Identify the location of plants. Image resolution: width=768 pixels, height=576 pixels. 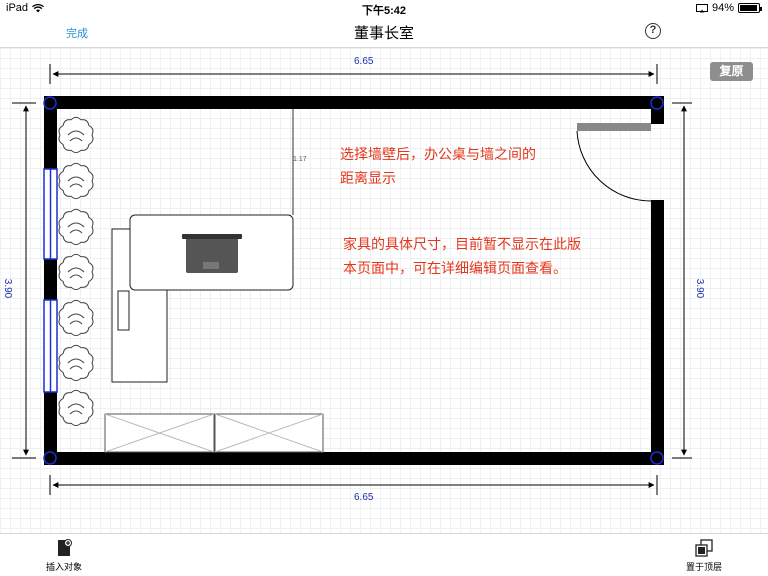
(76, 271).